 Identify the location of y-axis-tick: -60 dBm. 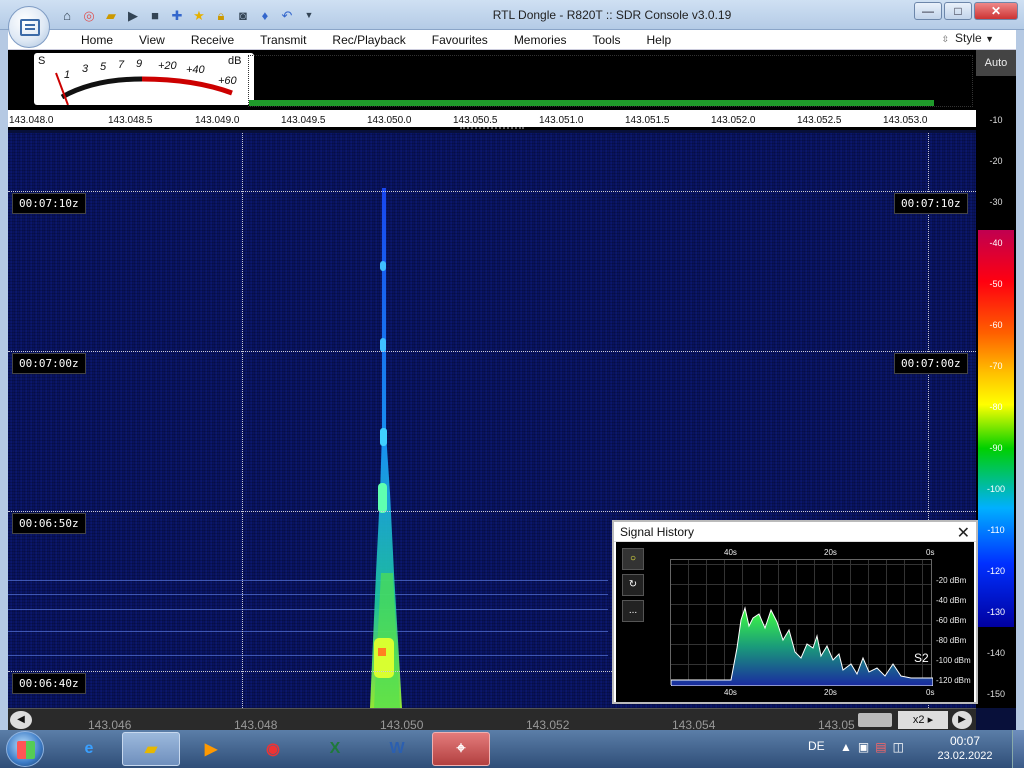
(951, 620).